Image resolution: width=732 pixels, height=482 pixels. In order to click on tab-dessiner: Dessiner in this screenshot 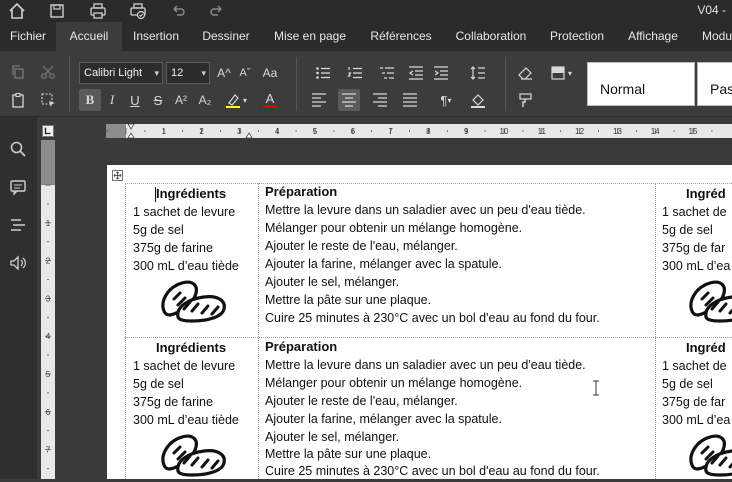, I will do `click(226, 36)`.